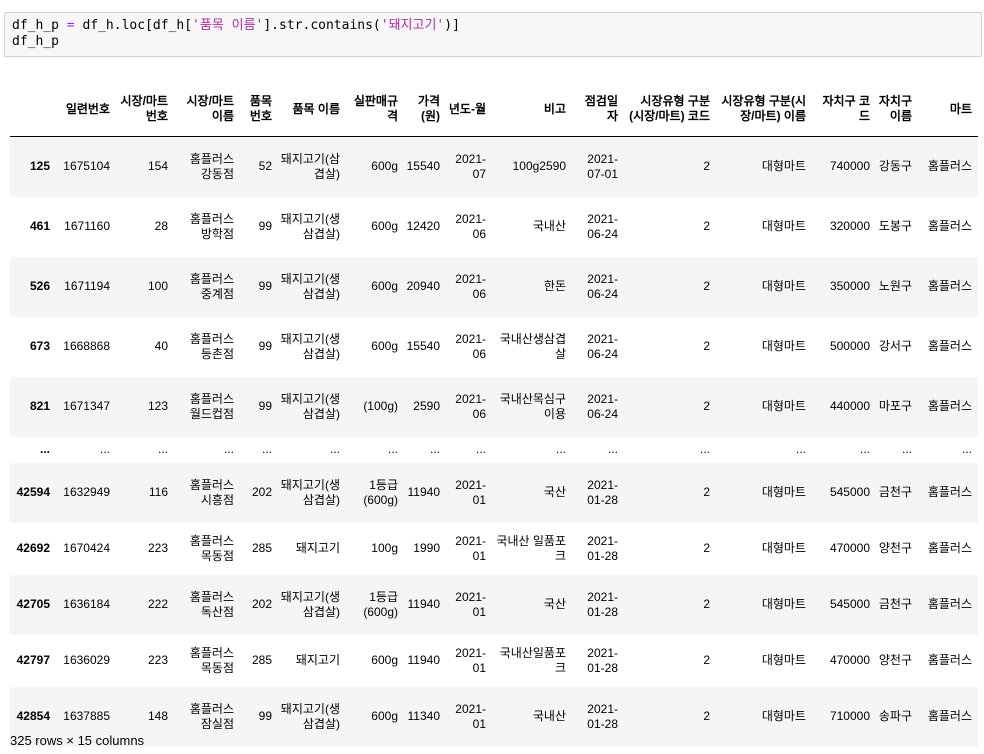  Describe the element at coordinates (39, 406) in the screenshot. I see `row-index: 821` at that location.